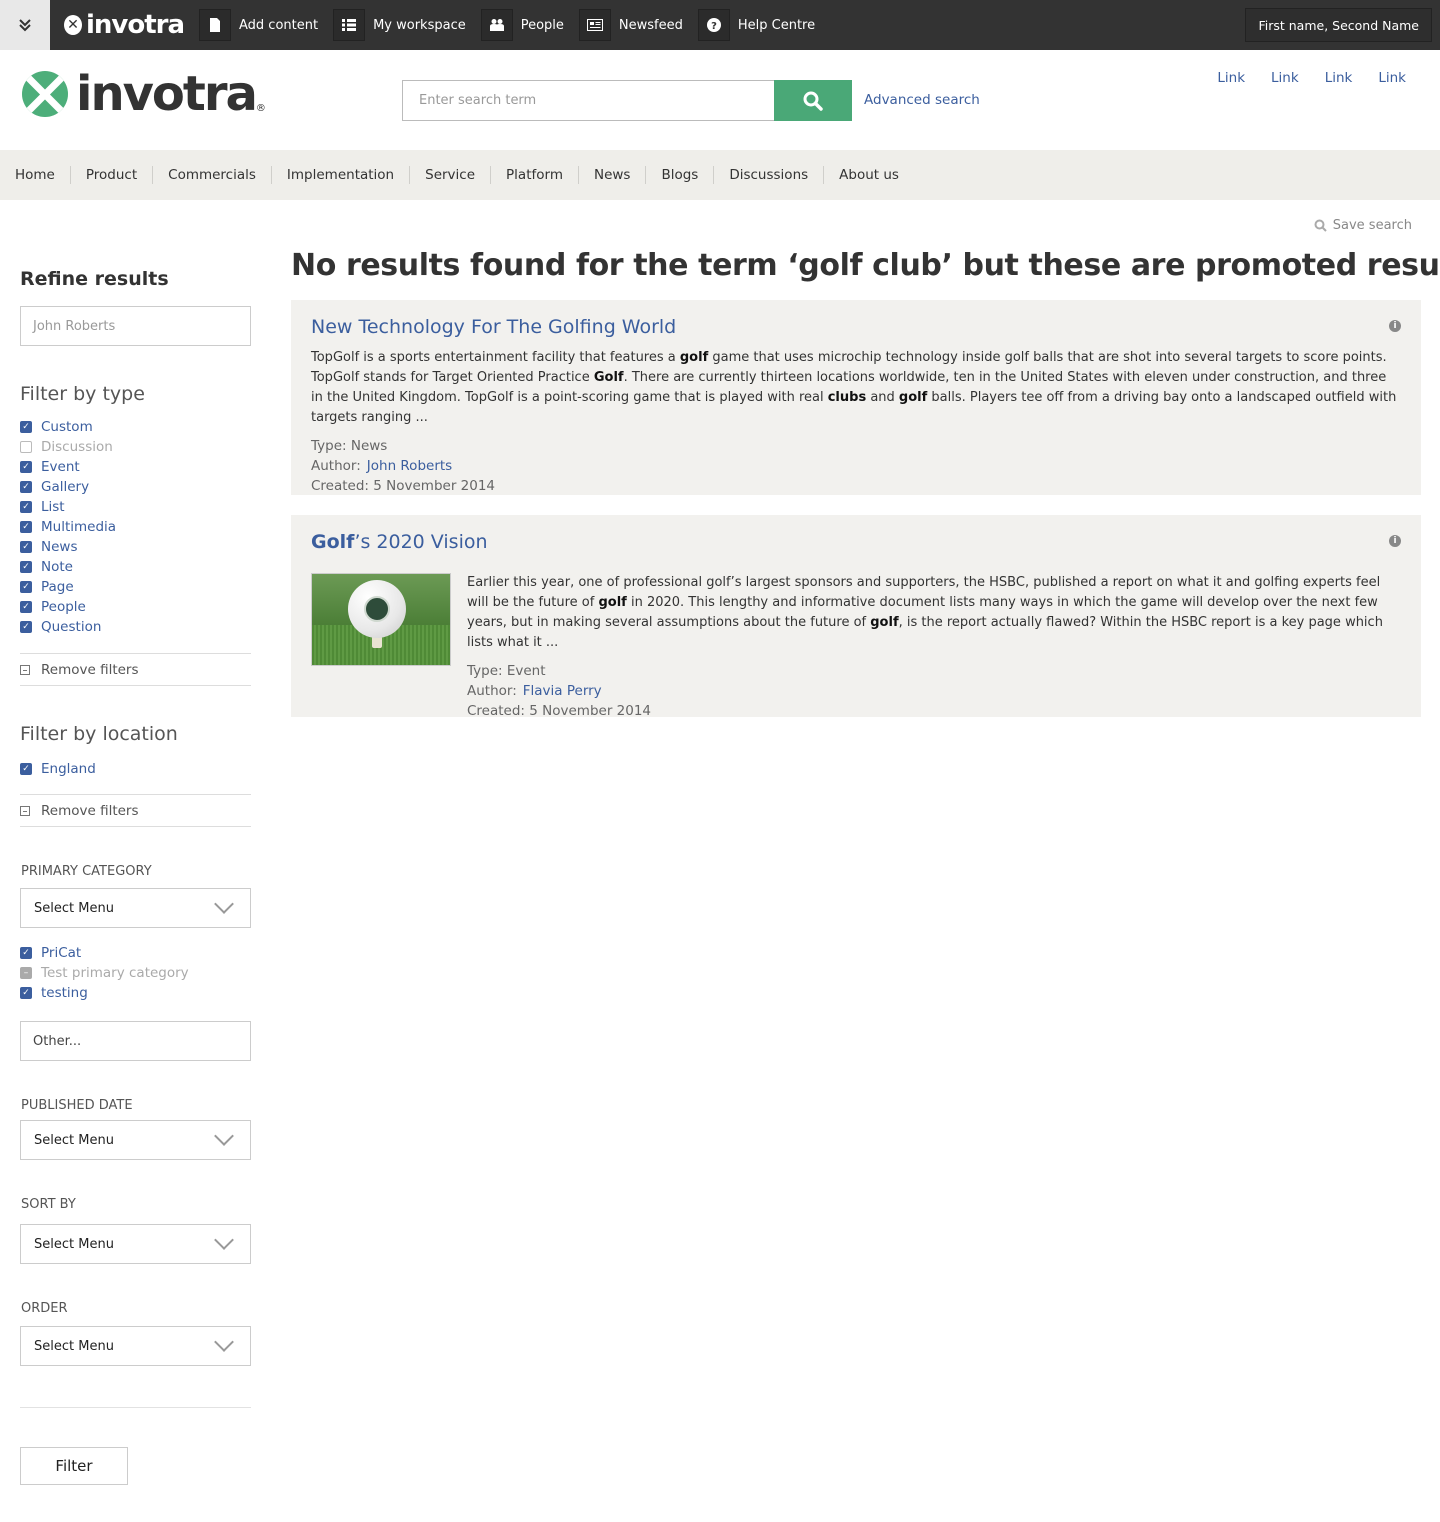 This screenshot has height=1522, width=1440. What do you see at coordinates (680, 175) in the screenshot?
I see `nav-item-blogs: Blogs` at bounding box center [680, 175].